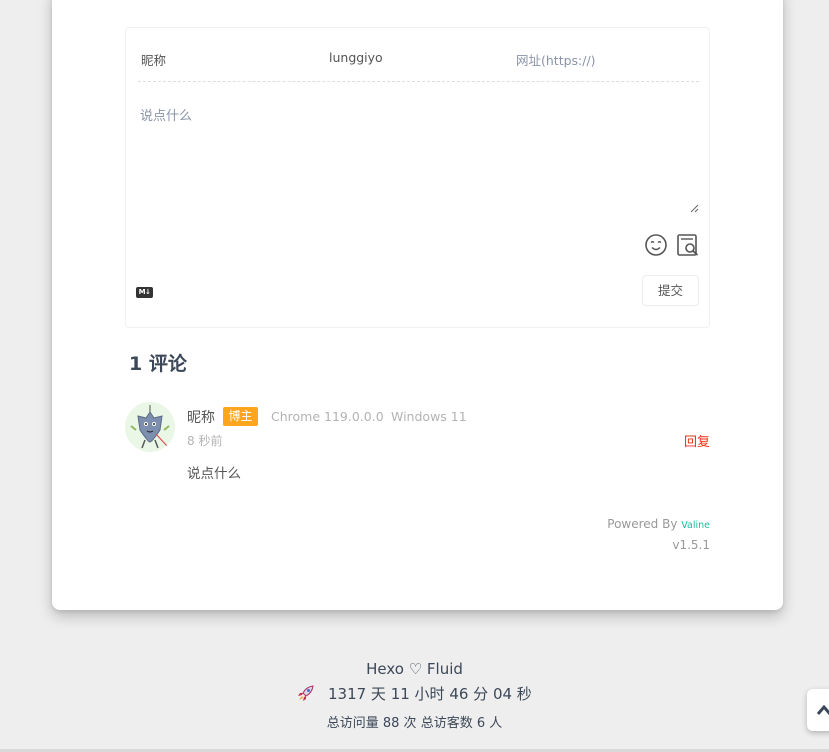  Describe the element at coordinates (356, 57) in the screenshot. I see `mail-input: lunggiyo` at that location.